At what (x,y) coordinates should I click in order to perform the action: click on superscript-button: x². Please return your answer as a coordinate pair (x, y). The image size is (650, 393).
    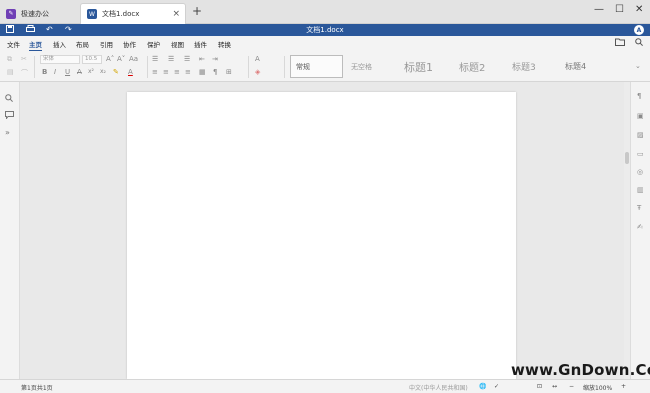
    Looking at the image, I should click on (91, 71).